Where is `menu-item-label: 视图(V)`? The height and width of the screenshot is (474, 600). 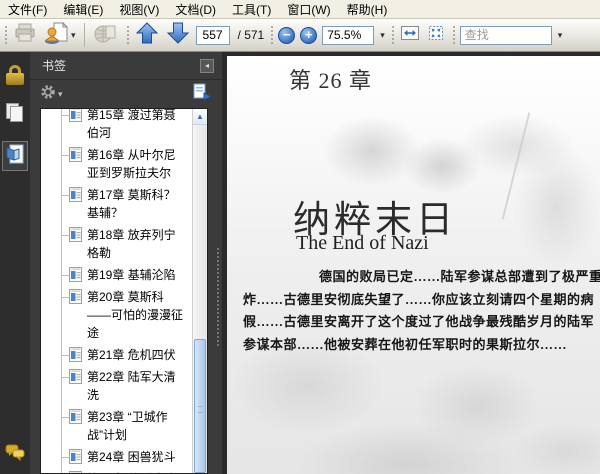
menu-item-label: 视图(V) is located at coordinates (139, 9).